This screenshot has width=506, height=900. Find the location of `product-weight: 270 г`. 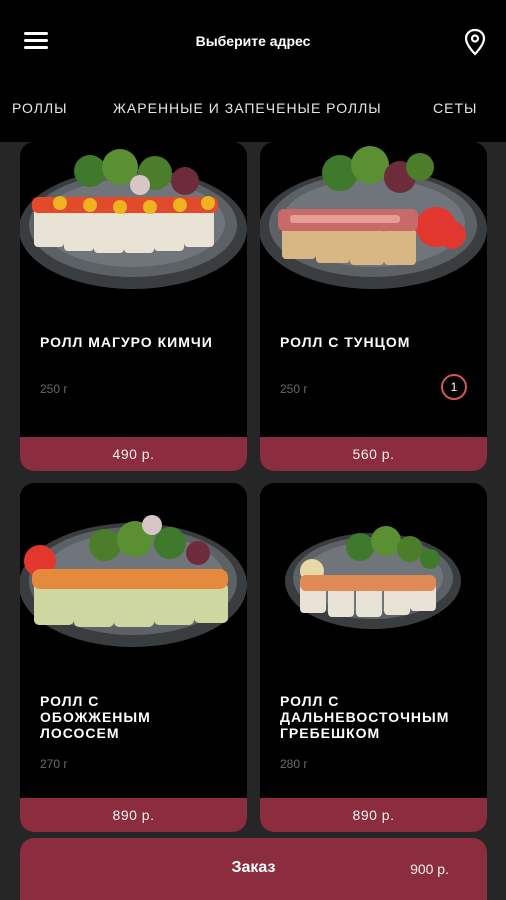

product-weight: 270 г is located at coordinates (54, 764).